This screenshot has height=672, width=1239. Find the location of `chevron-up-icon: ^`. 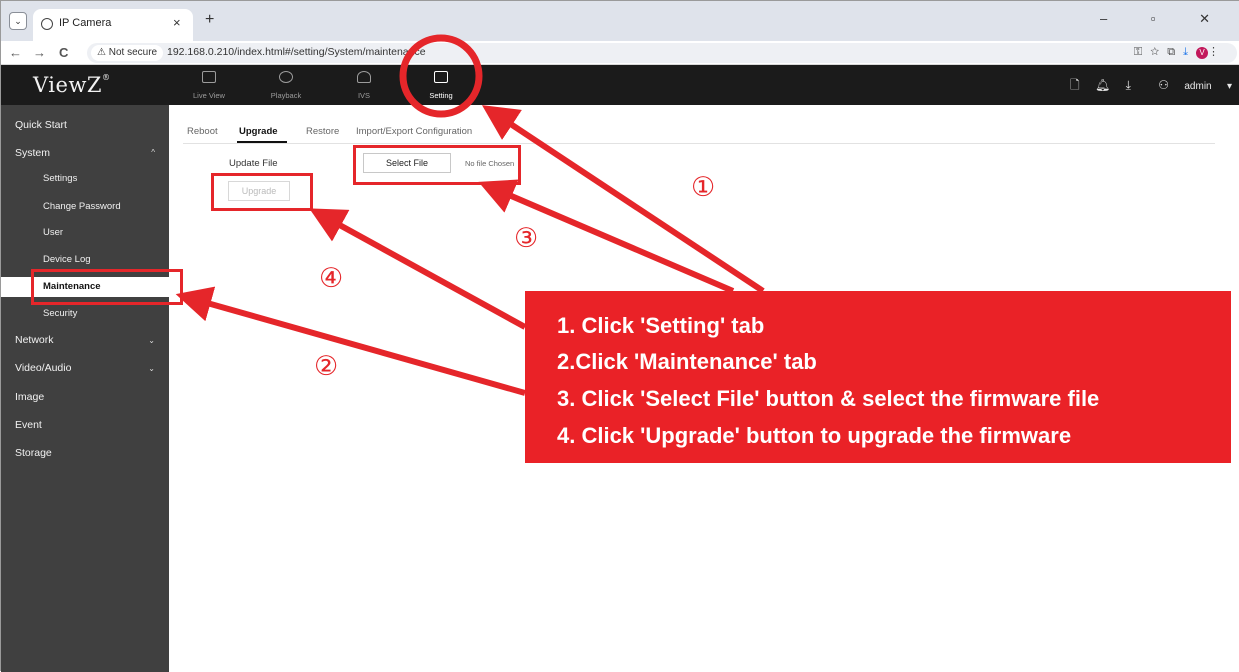

chevron-up-icon: ^ is located at coordinates (153, 152).